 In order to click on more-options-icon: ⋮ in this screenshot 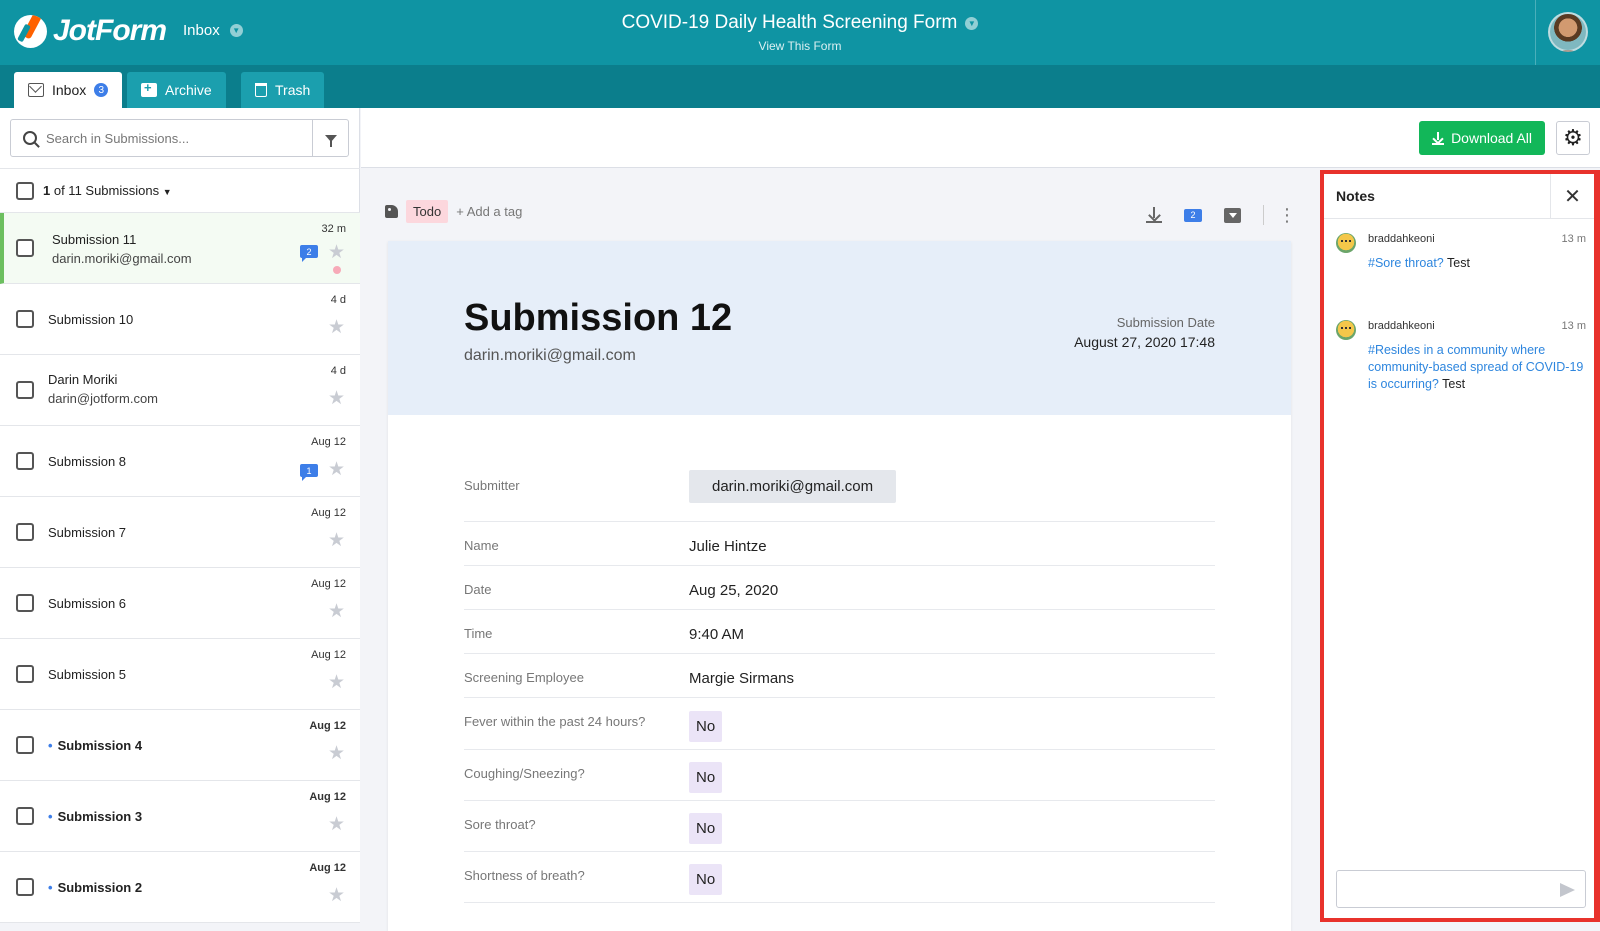, I will do `click(1287, 215)`.